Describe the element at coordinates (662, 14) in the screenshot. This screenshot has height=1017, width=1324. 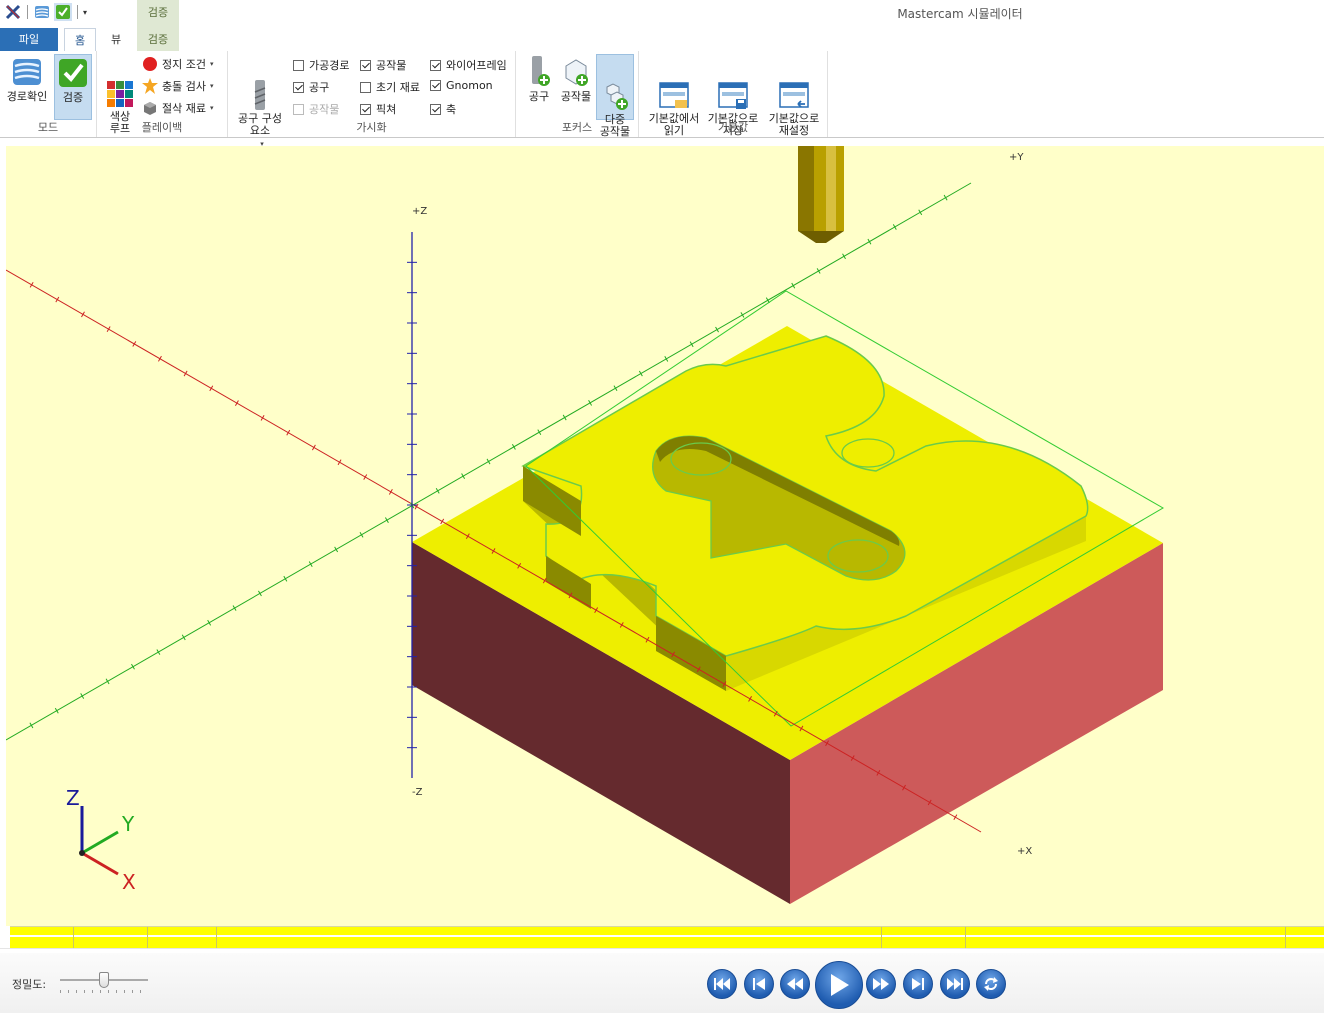
I see `title-bar: ▾ 검증 Mastercam 시뮬레이터` at that location.